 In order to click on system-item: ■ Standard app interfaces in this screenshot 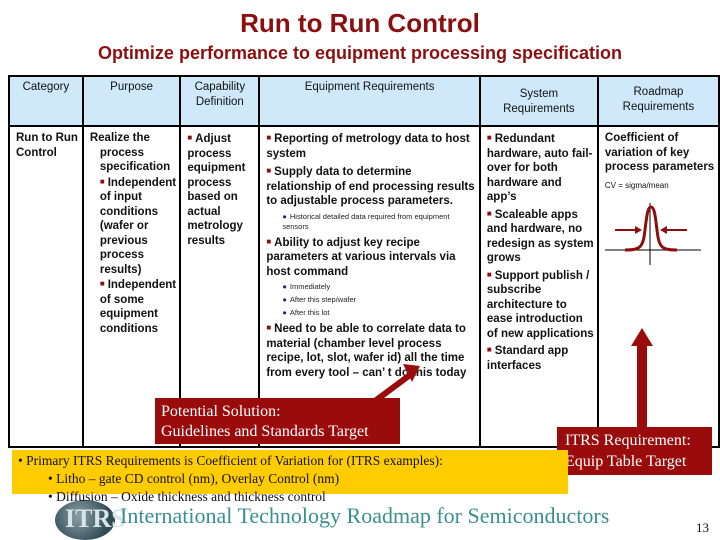, I will do `click(527, 358)`.